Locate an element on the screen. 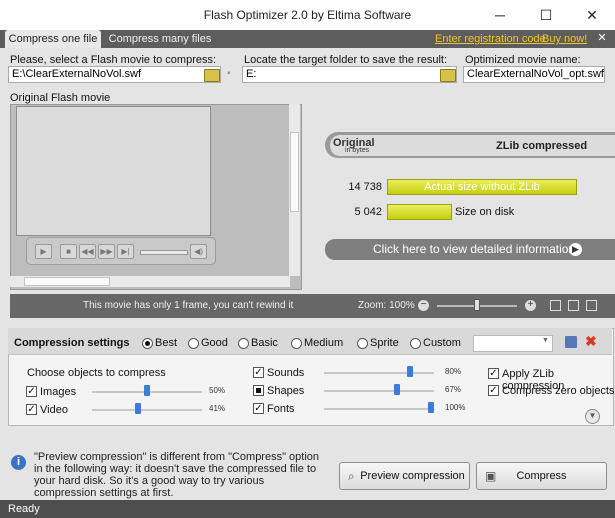 The image size is (615, 518). video-percent: 41% is located at coordinates (217, 408).